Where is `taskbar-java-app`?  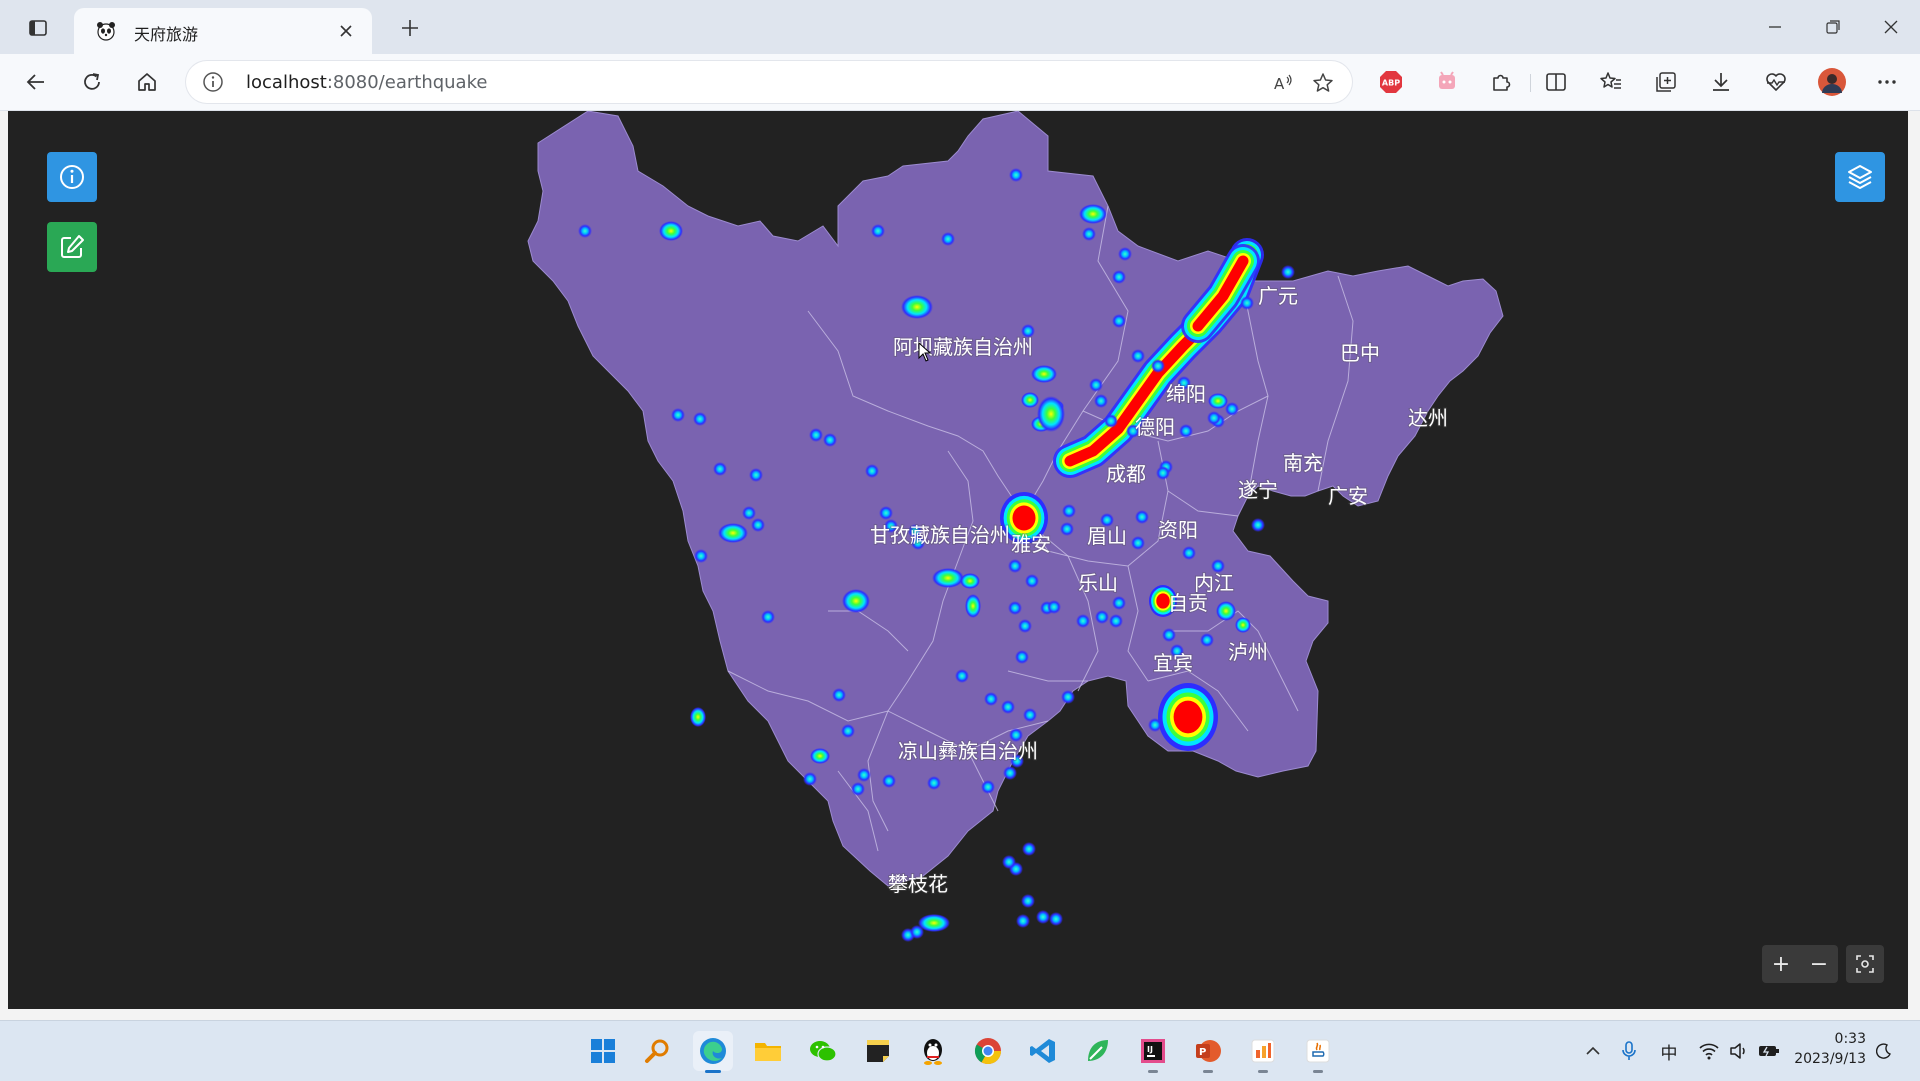 taskbar-java-app is located at coordinates (1318, 1052).